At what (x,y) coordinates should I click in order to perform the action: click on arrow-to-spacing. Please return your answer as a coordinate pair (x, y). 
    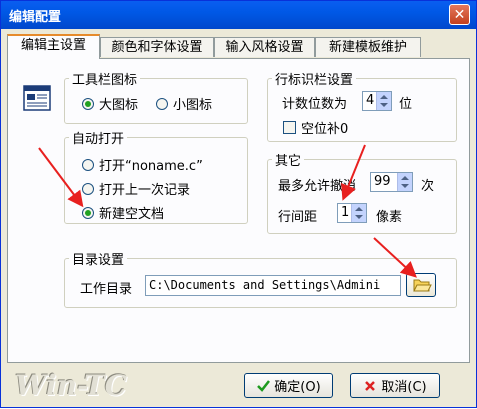
    Looking at the image, I should click on (353, 172).